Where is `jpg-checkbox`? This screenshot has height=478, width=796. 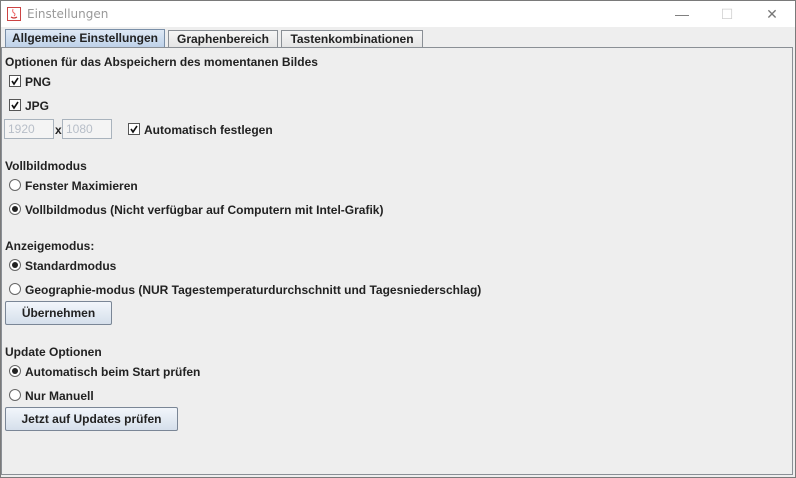 jpg-checkbox is located at coordinates (15, 105).